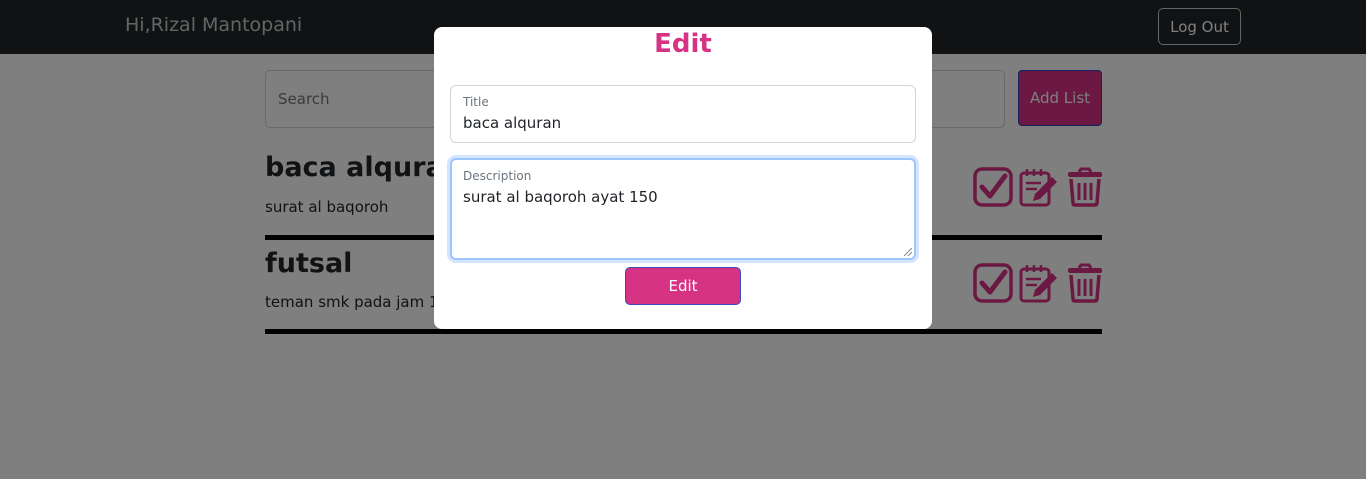 The width and height of the screenshot is (1366, 479). What do you see at coordinates (476, 102) in the screenshot?
I see `title-label: Title` at bounding box center [476, 102].